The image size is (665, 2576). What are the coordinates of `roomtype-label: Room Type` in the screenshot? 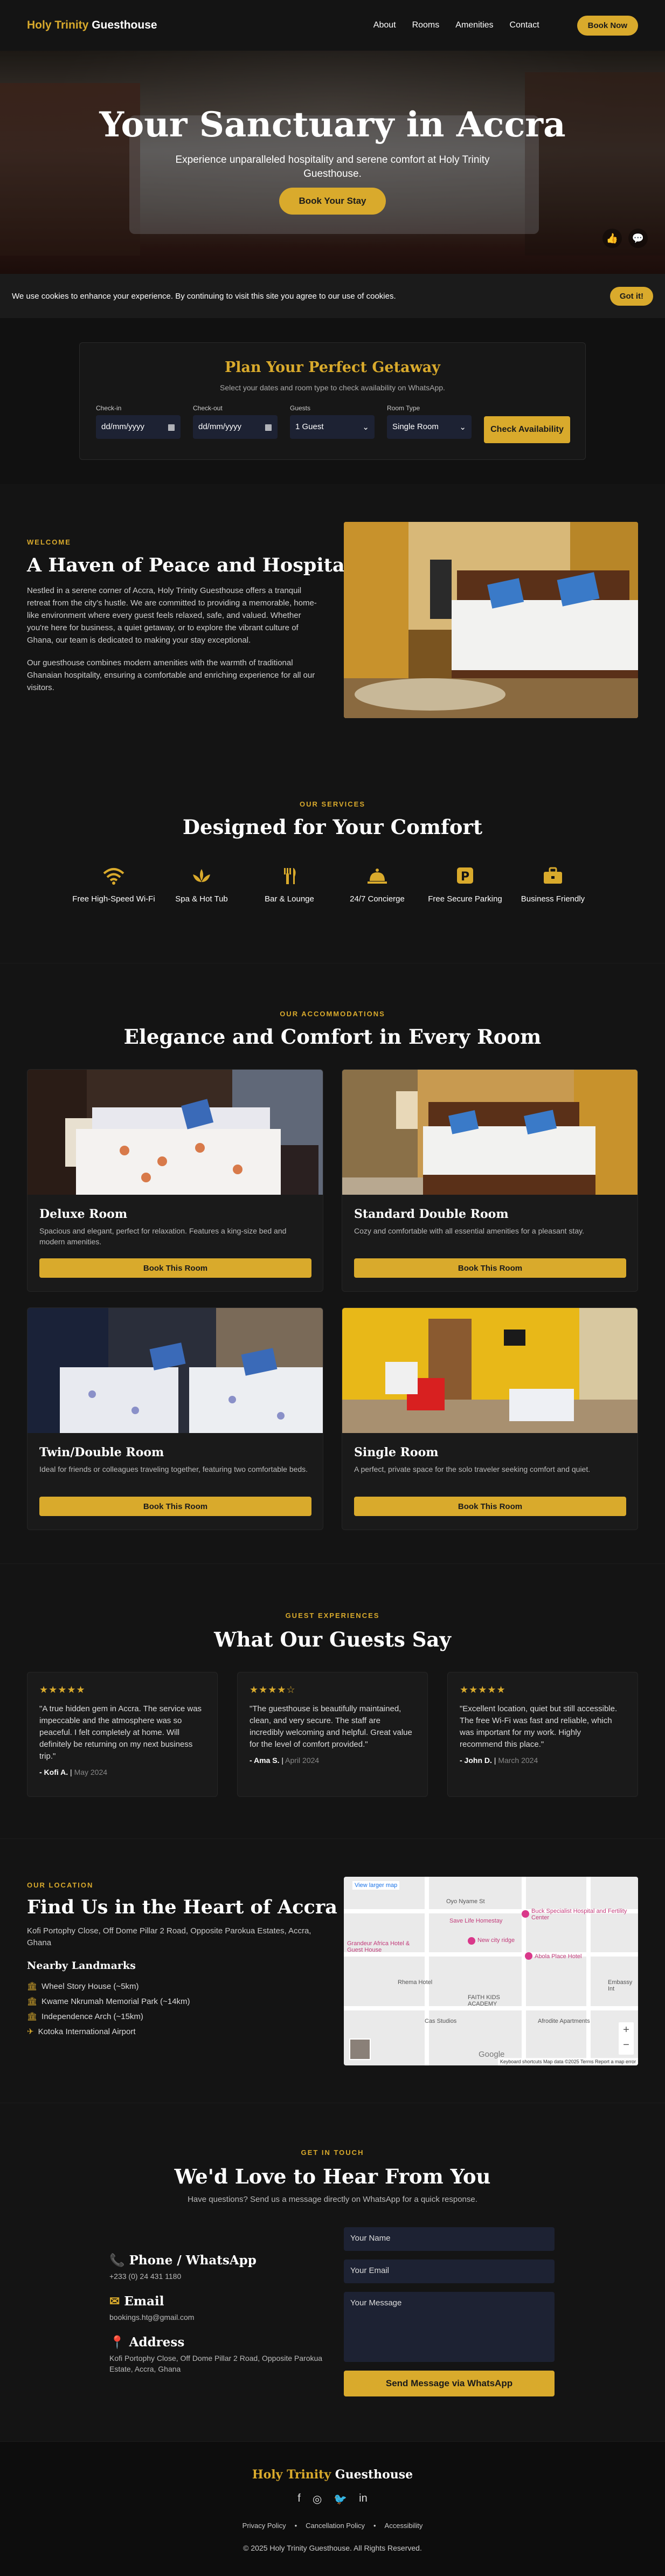 It's located at (403, 408).